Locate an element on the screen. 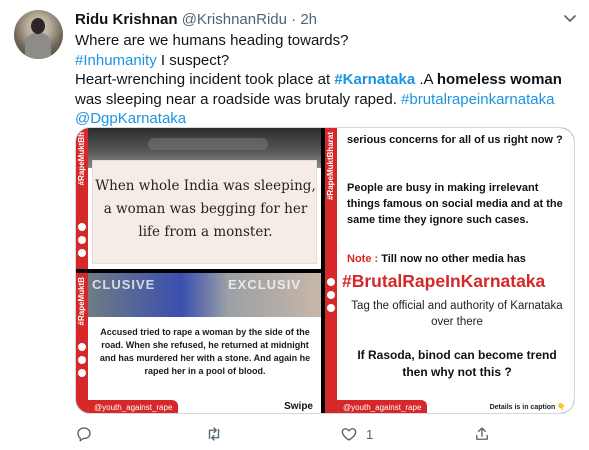 This screenshot has width=589, height=450. note-text: Till now no other media has is located at coordinates (452, 259).